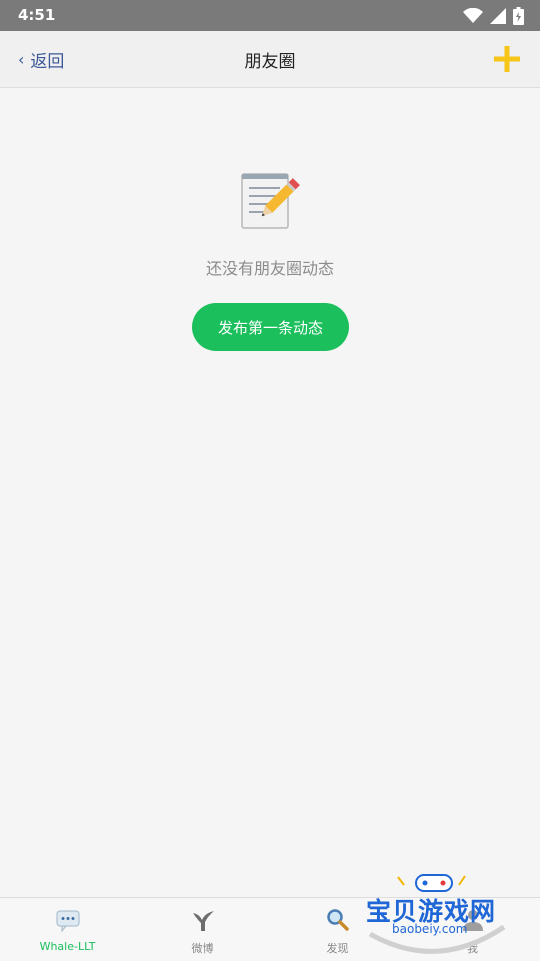  What do you see at coordinates (270, 201) in the screenshot?
I see `memo-pencil-icon` at bounding box center [270, 201].